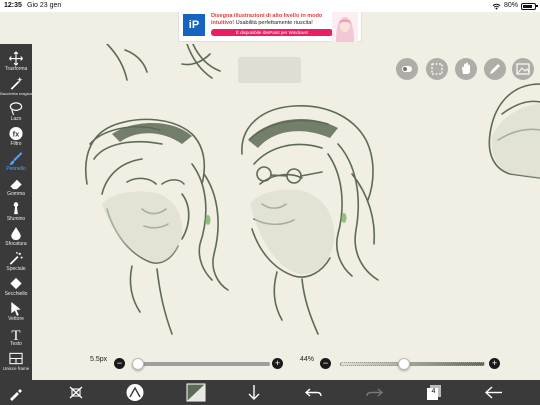  I want to click on tool-sfumino: Sfumino, so click(16, 213).